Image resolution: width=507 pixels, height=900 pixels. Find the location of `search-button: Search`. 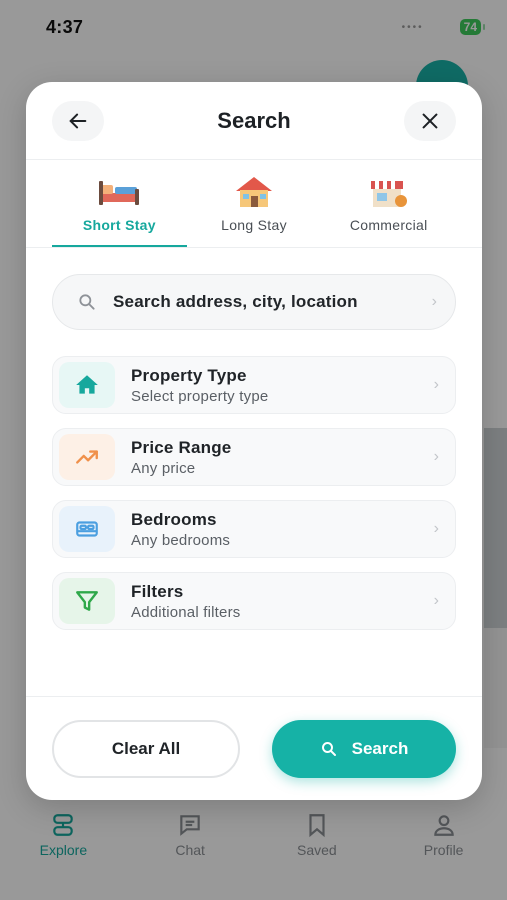

search-button: Search is located at coordinates (364, 748).